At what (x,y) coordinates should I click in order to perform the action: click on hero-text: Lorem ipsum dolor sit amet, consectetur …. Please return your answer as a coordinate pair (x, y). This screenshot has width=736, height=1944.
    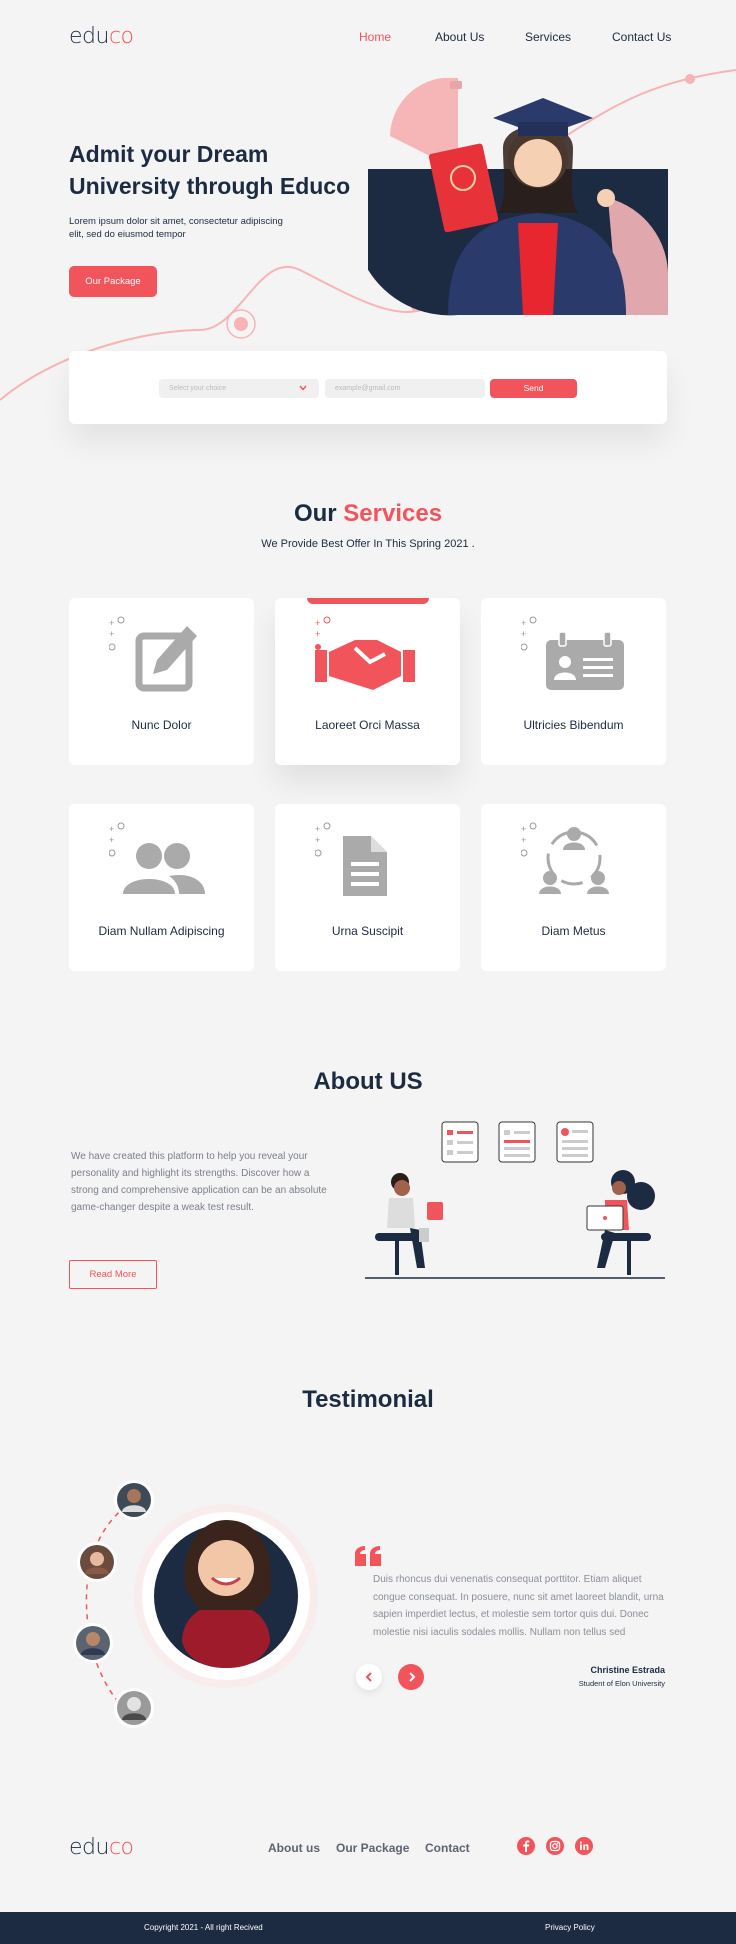
    Looking at the image, I should click on (176, 228).